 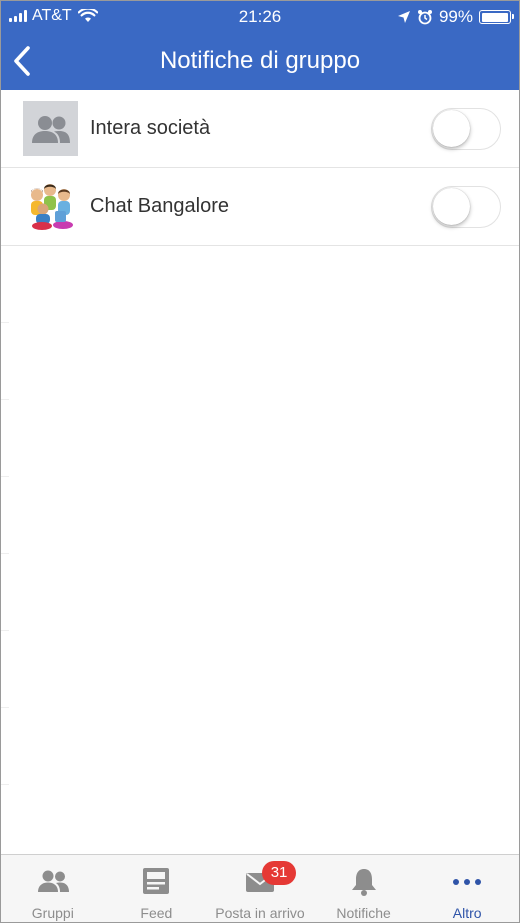 I want to click on tab-label: Posta in arrivo, so click(x=260, y=913).